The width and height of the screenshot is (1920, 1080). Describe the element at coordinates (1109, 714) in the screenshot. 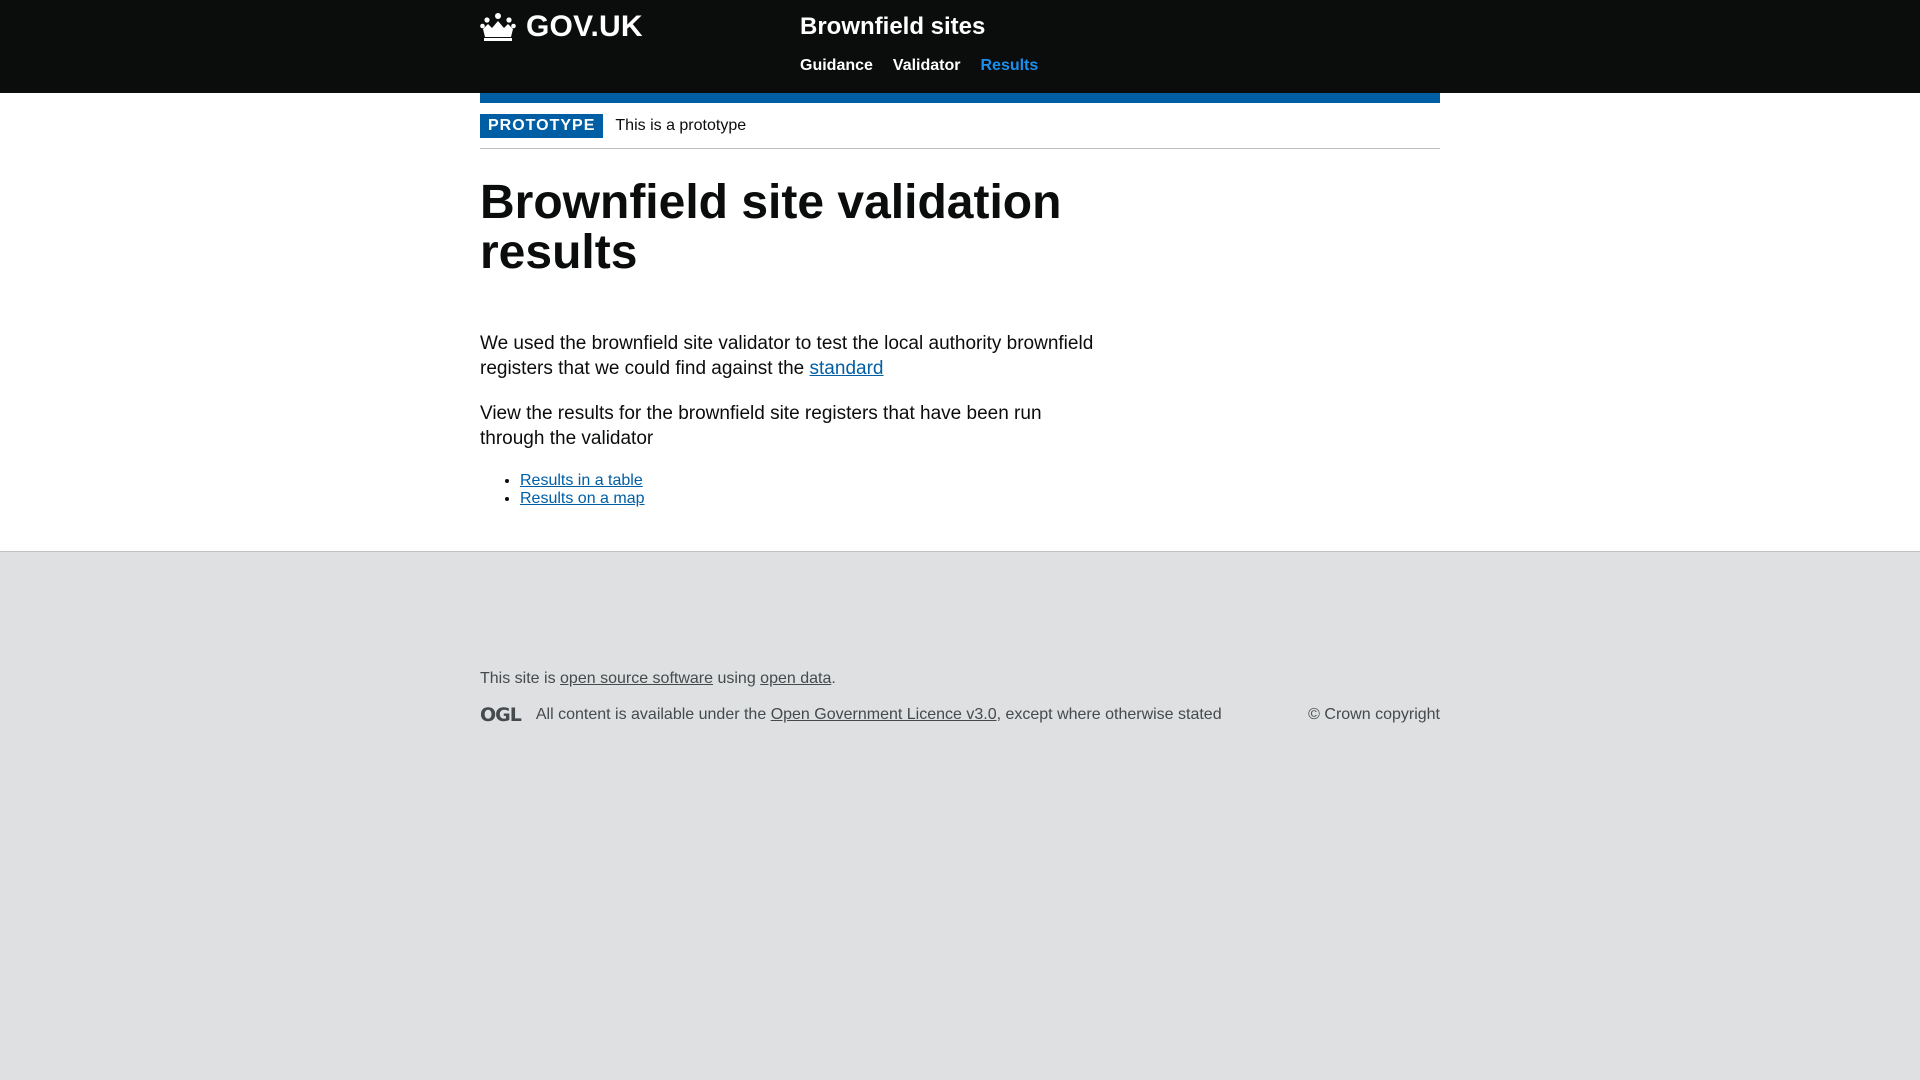

I see `licence-suffix: , except where otherwise stated` at that location.